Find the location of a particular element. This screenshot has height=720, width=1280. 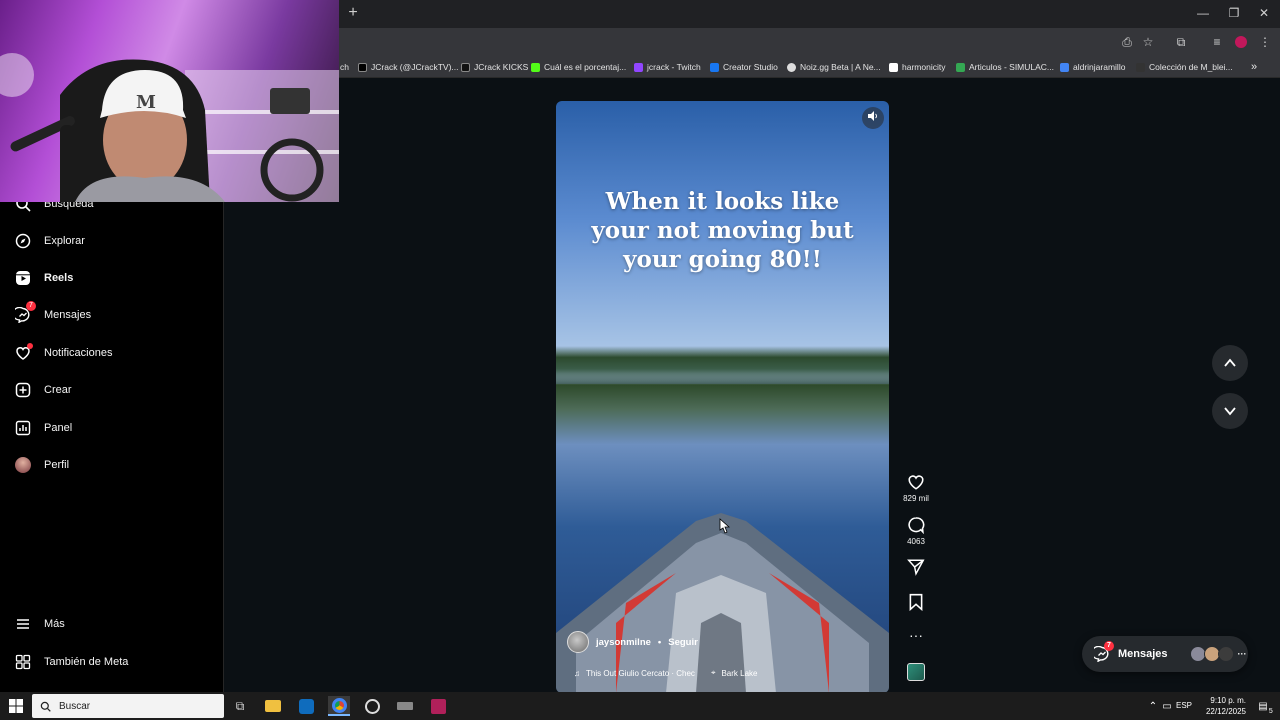

bookmark-item: JCrack KICKS is located at coordinates (494, 67).